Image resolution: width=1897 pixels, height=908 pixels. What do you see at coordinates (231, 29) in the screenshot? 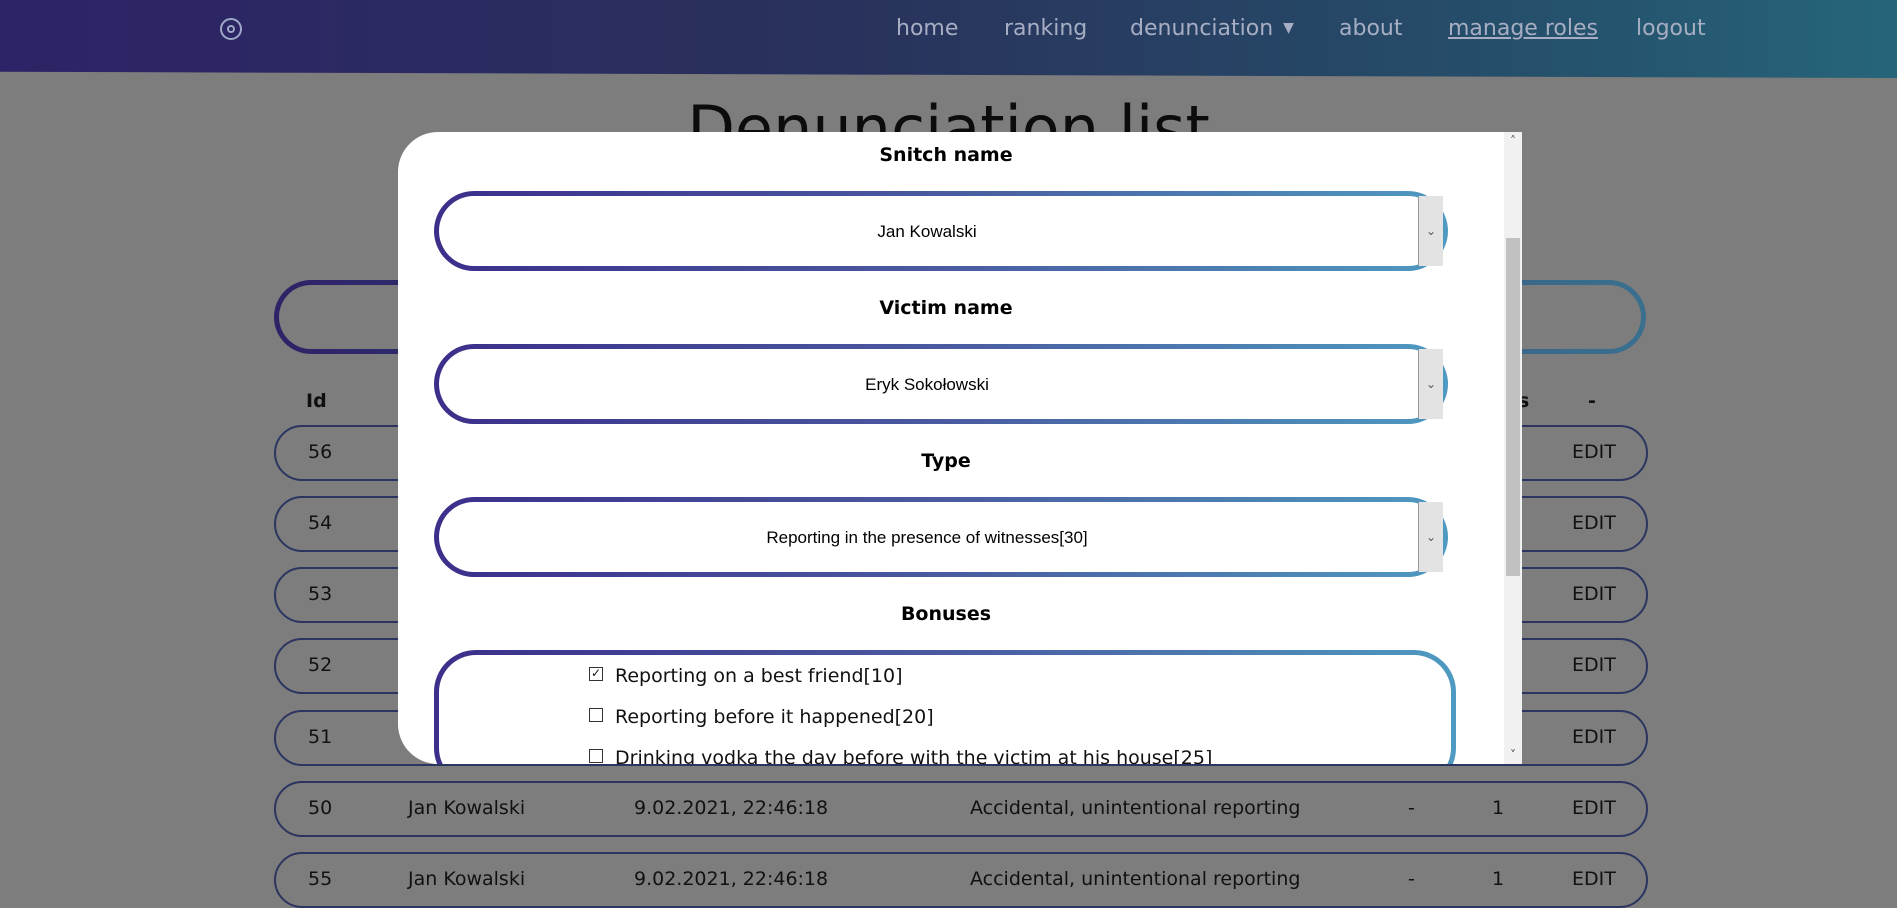
I see `eye-logo-icon` at bounding box center [231, 29].